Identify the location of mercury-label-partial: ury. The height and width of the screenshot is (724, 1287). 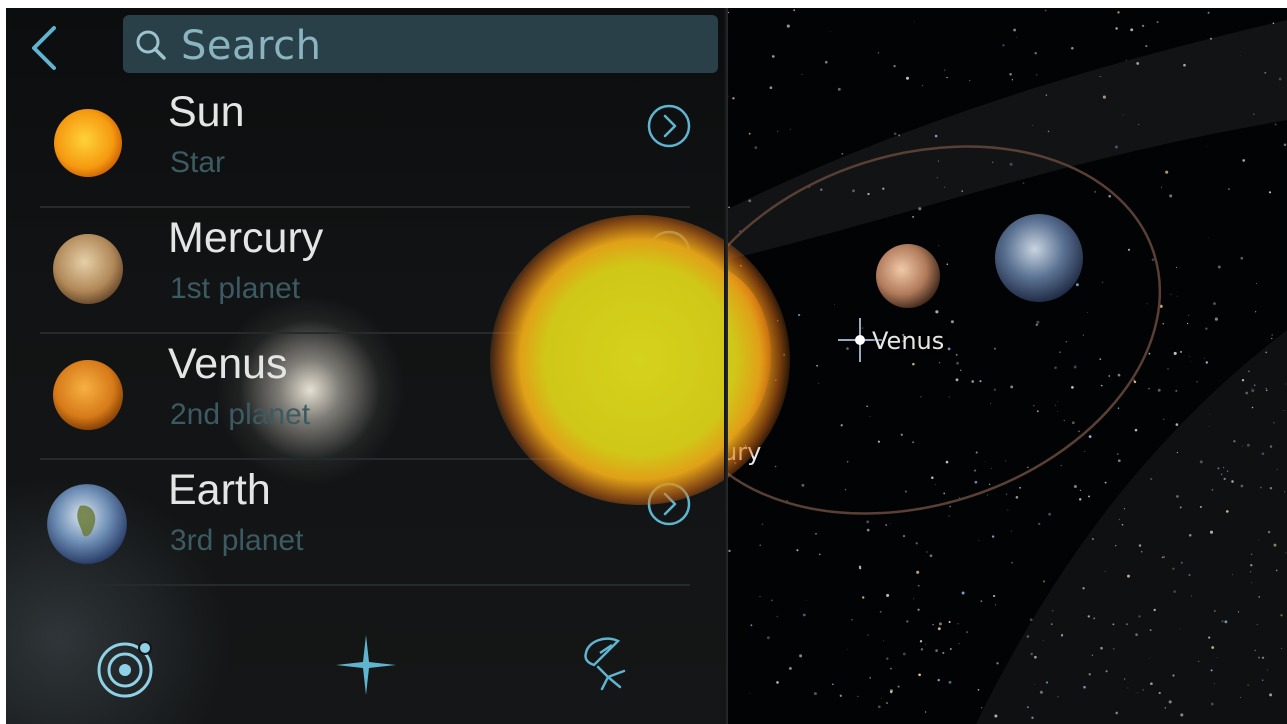
(743, 452).